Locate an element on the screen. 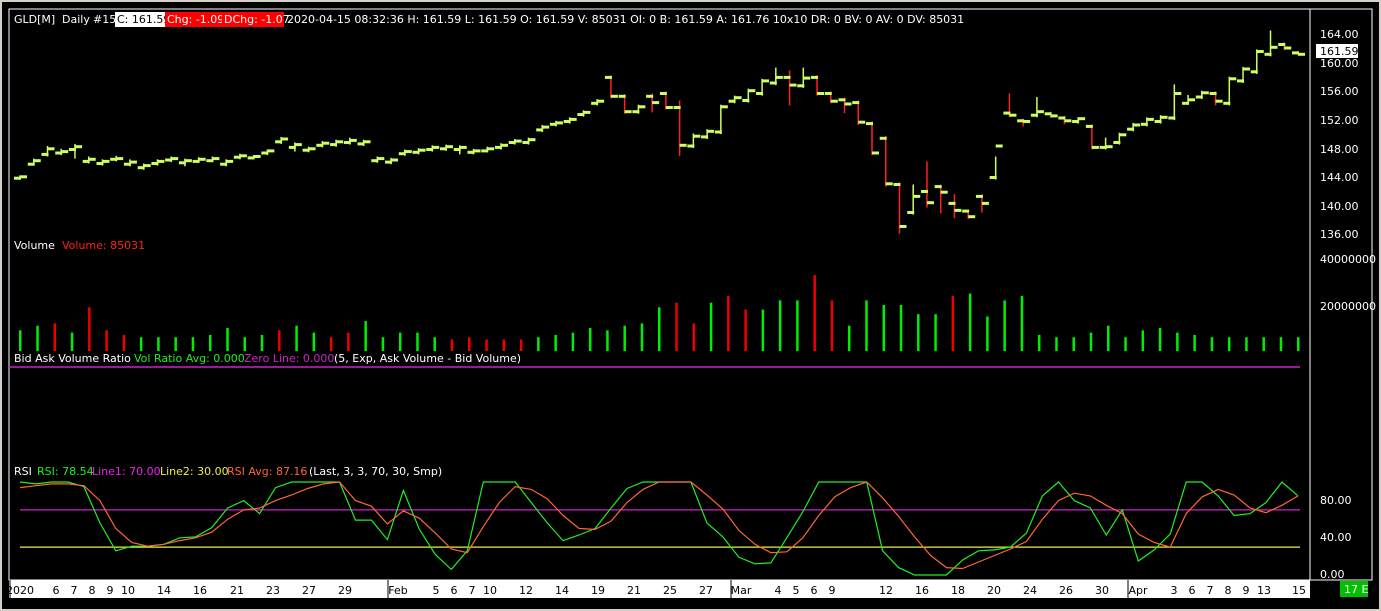  bars-back-label: #15 is located at coordinates (104, 19).